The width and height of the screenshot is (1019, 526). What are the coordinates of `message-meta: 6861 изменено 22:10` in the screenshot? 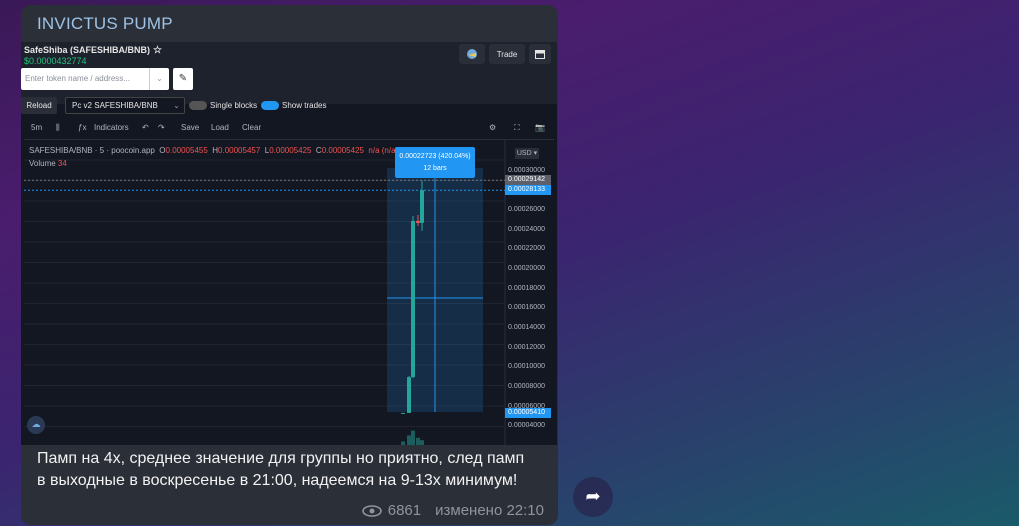 It's located at (452, 510).